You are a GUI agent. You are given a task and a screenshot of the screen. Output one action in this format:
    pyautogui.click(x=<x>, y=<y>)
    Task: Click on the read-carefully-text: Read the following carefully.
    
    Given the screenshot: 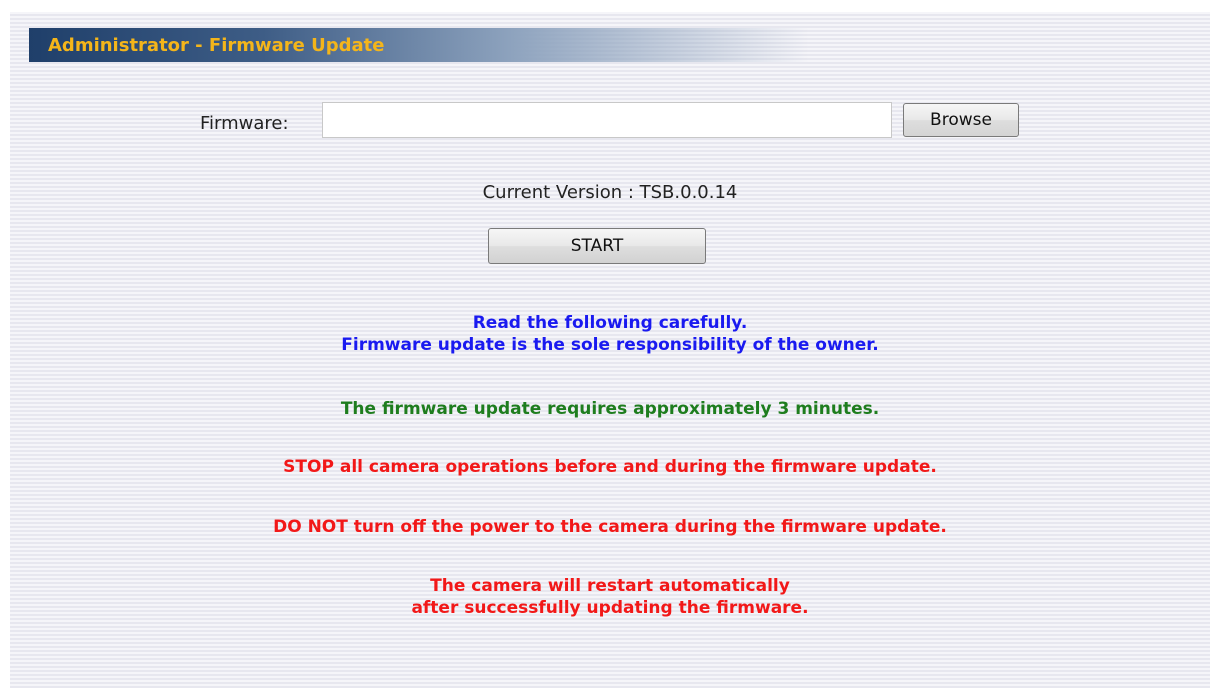 What is the action you would take?
    pyautogui.click(x=610, y=323)
    